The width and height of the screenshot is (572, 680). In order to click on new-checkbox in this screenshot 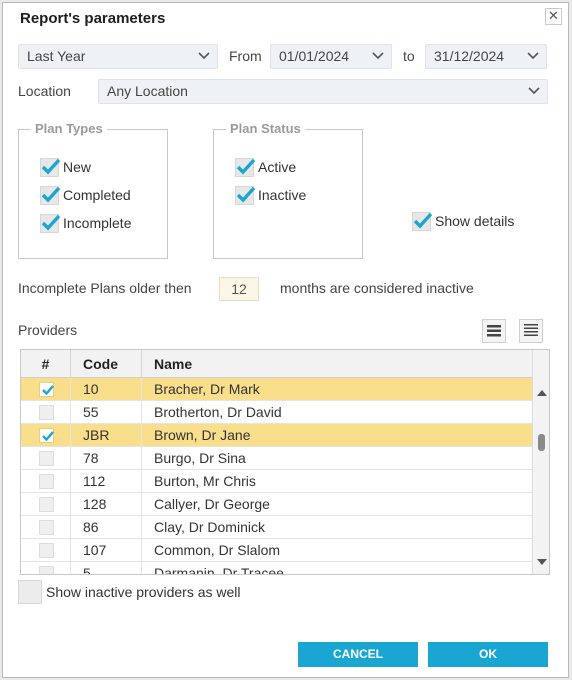, I will do `click(50, 167)`.